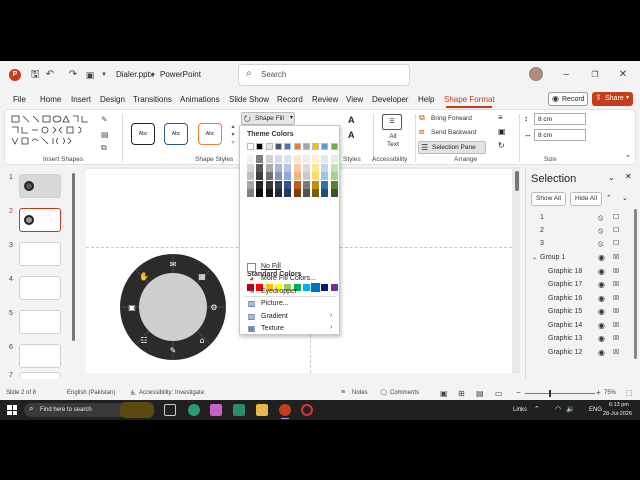  Describe the element at coordinates (35, 75) in the screenshot. I see `save-icon: 🖫` at that location.